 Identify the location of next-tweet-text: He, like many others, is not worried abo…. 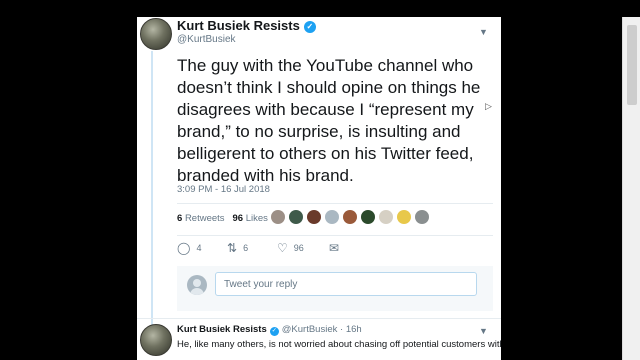
(339, 344).